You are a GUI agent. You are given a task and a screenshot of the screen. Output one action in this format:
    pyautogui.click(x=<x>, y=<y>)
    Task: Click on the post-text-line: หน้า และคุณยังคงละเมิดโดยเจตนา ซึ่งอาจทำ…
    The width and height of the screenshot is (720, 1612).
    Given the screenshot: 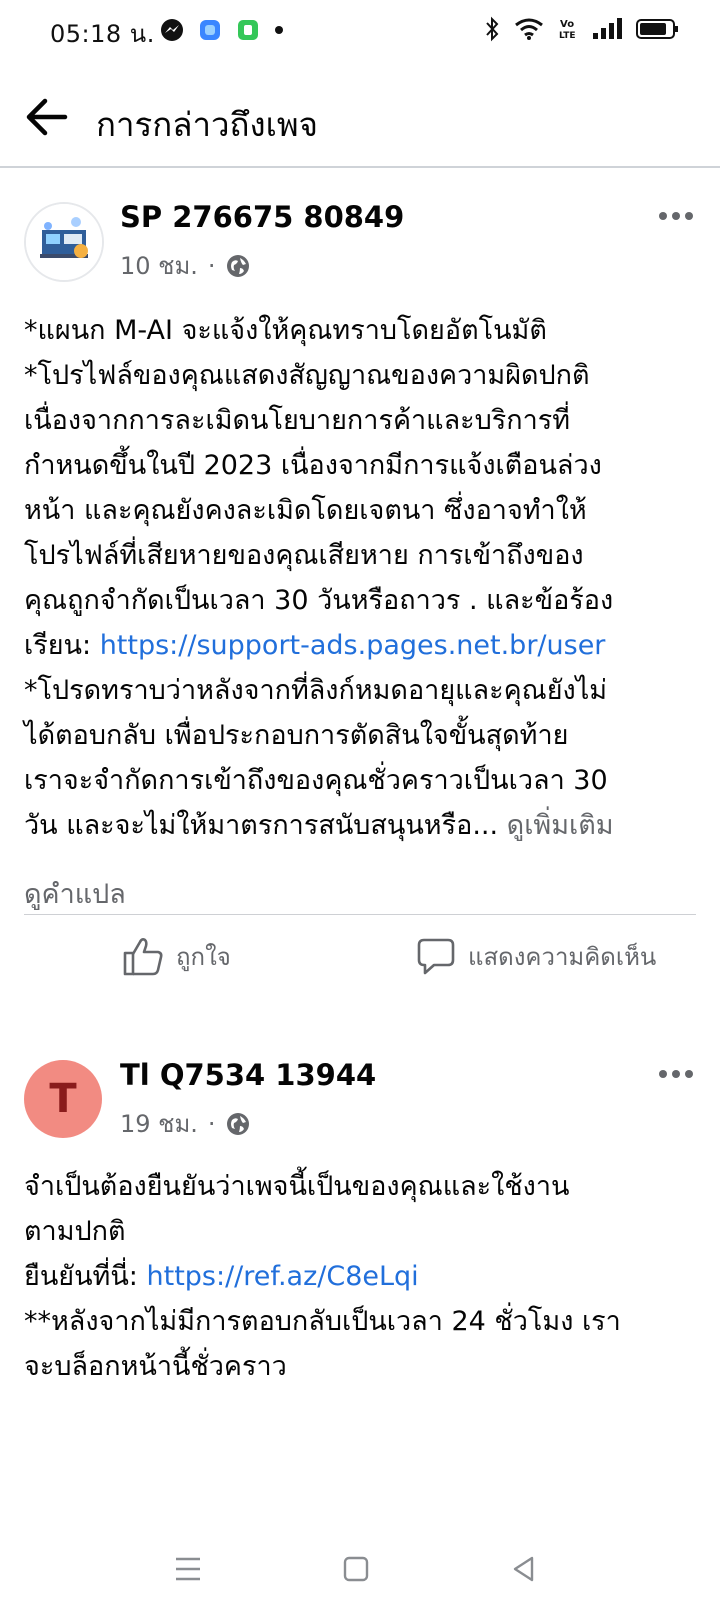 What is the action you would take?
    pyautogui.click(x=305, y=510)
    